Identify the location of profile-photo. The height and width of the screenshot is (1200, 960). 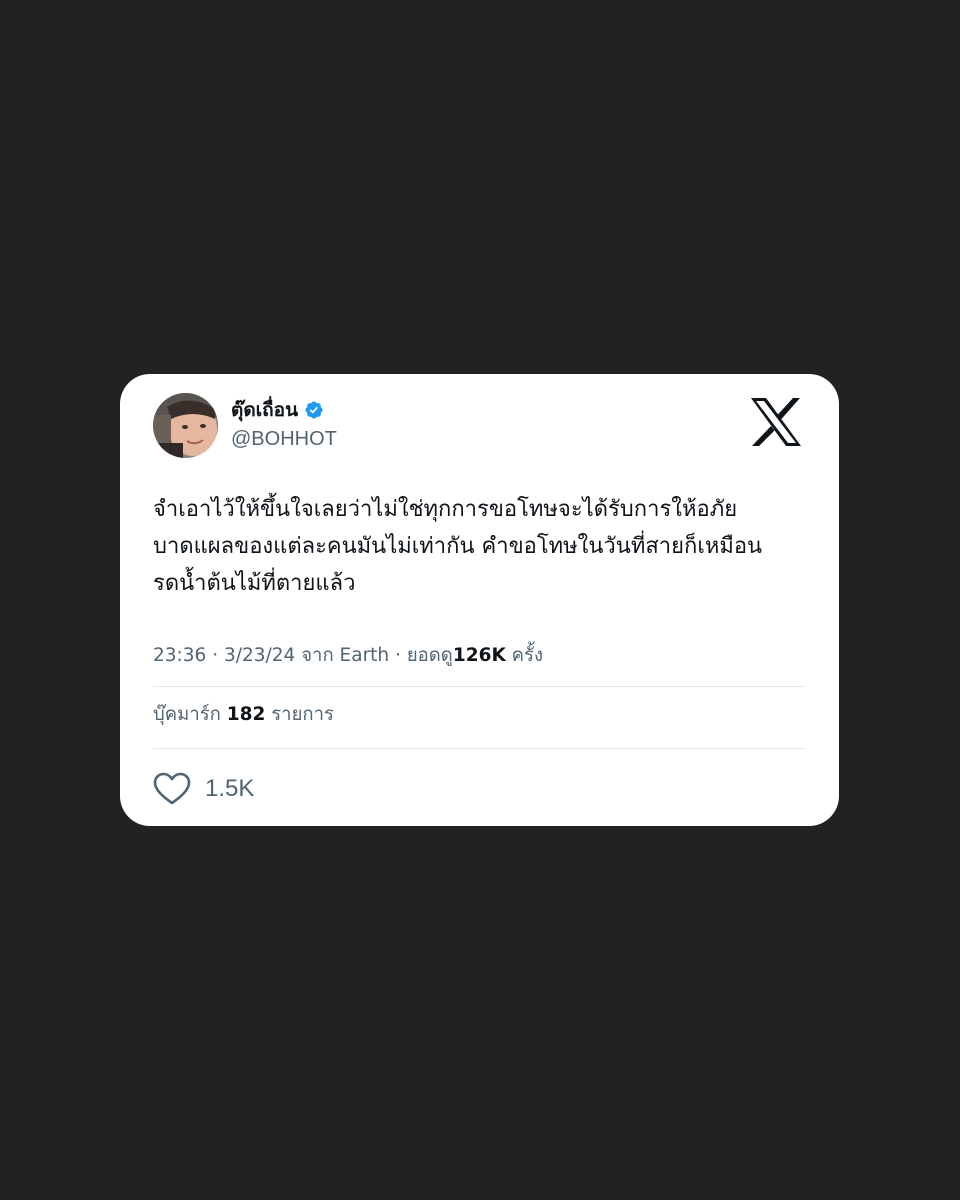
(185, 425).